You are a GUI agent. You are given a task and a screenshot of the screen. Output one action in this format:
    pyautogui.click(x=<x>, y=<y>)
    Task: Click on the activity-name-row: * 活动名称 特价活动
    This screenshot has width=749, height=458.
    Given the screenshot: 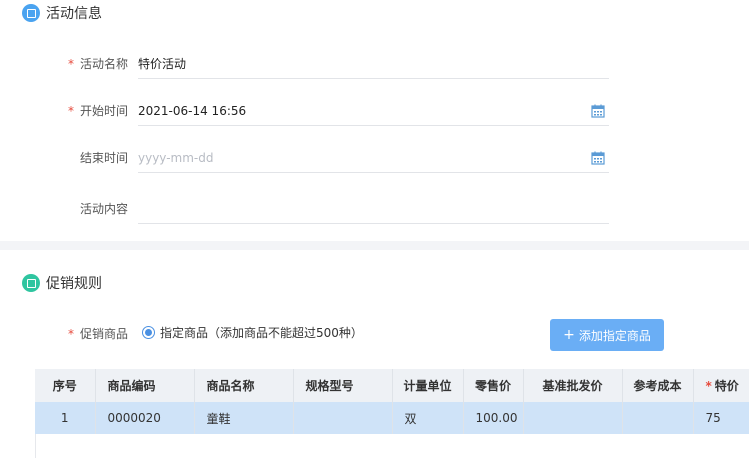 What is the action you would take?
    pyautogui.click(x=305, y=64)
    